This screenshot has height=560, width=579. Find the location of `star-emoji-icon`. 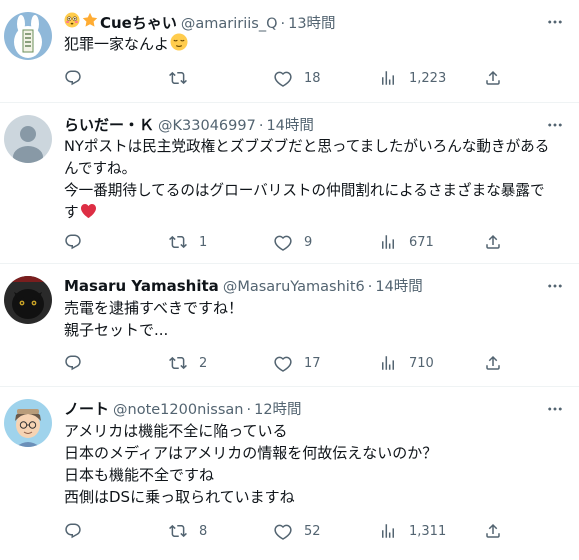

star-emoji-icon is located at coordinates (90, 22).